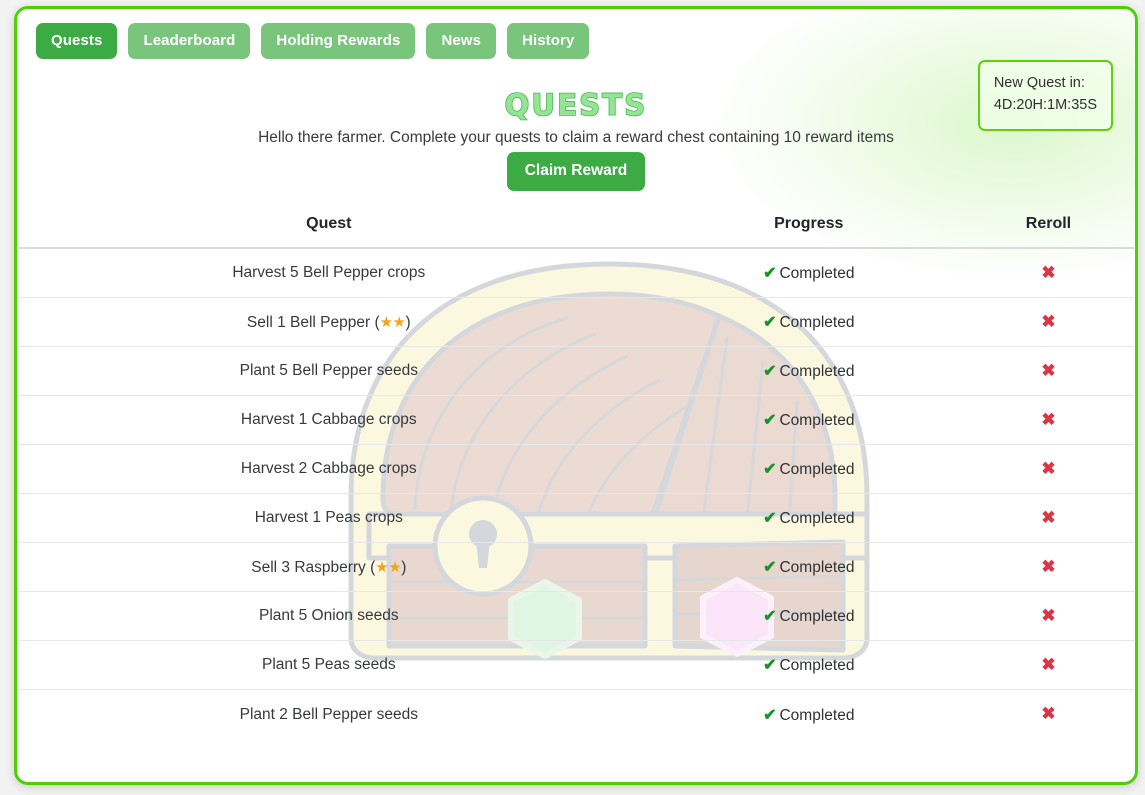 The image size is (1145, 795). What do you see at coordinates (313, 322) in the screenshot?
I see `quest-label: Sell 1 Bell Pepper (` at bounding box center [313, 322].